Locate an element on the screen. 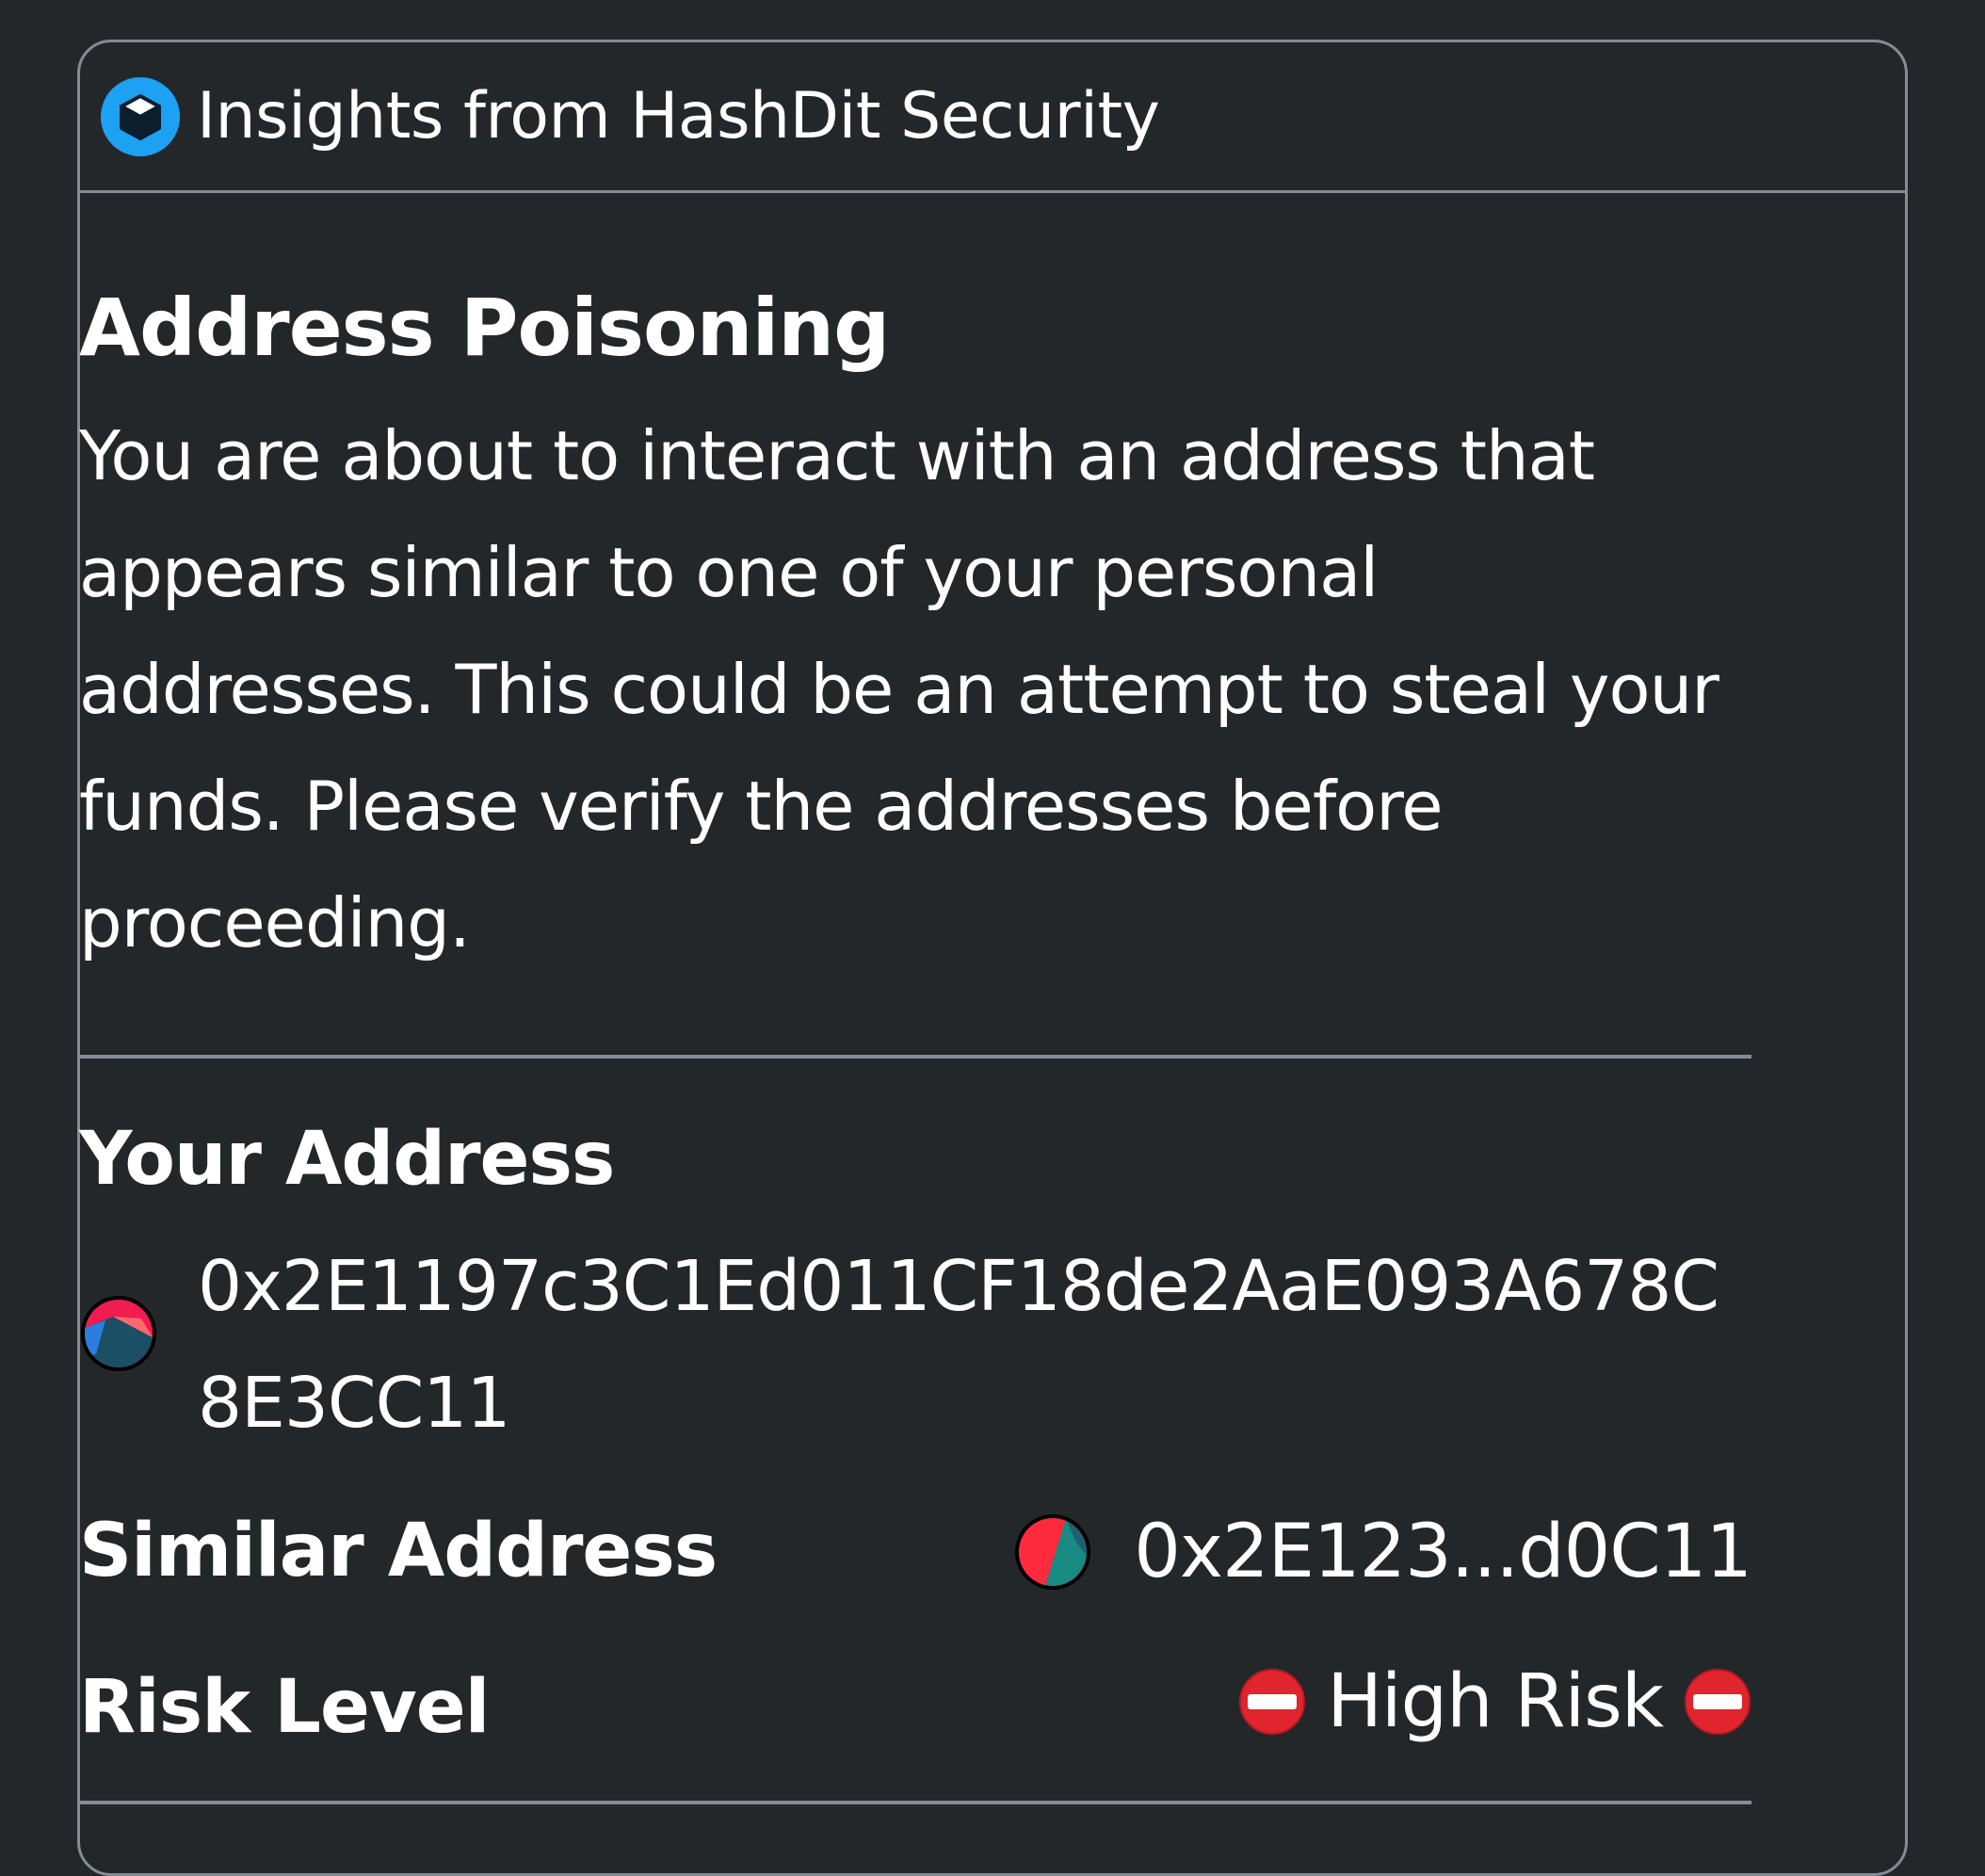 Image resolution: width=1985 pixels, height=1876 pixels. divider-top is located at coordinates (915, 1057).